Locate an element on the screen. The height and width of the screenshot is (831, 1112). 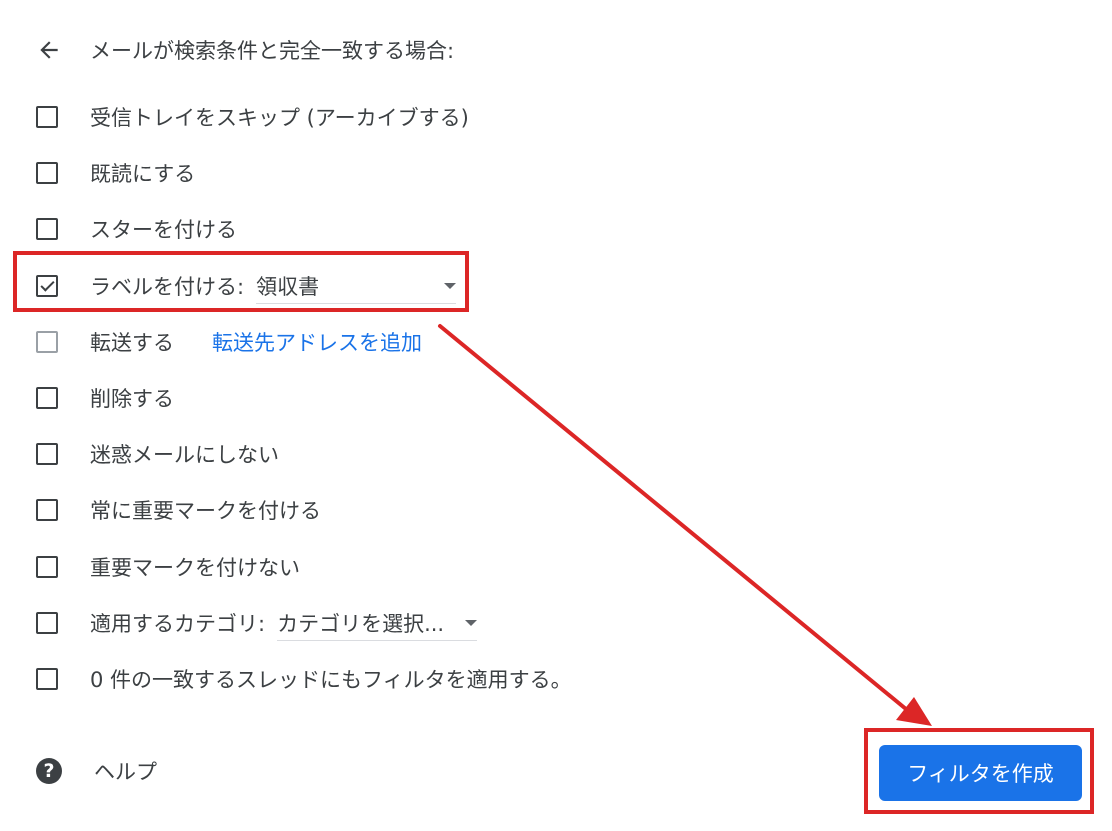
option-never-spam: 迷惑メールにしない is located at coordinates (157, 454).